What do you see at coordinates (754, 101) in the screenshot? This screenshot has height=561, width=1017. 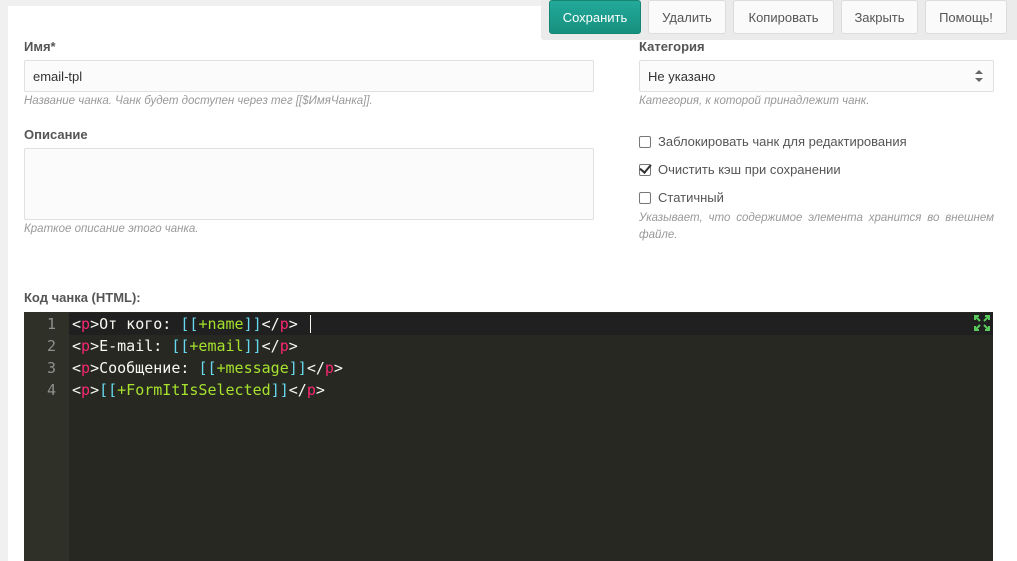 I see `category-hint: Категория, к которой принадлежит чанк.` at bounding box center [754, 101].